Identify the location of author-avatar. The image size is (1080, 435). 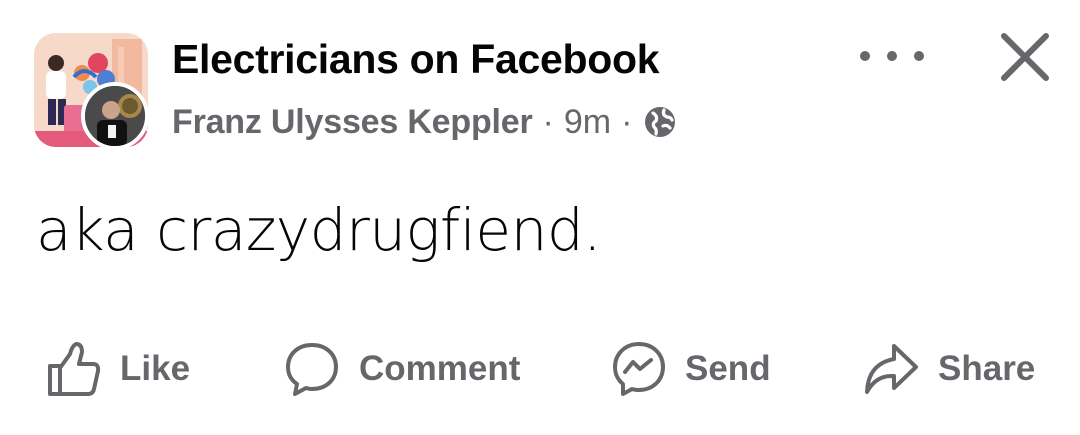
(115, 116).